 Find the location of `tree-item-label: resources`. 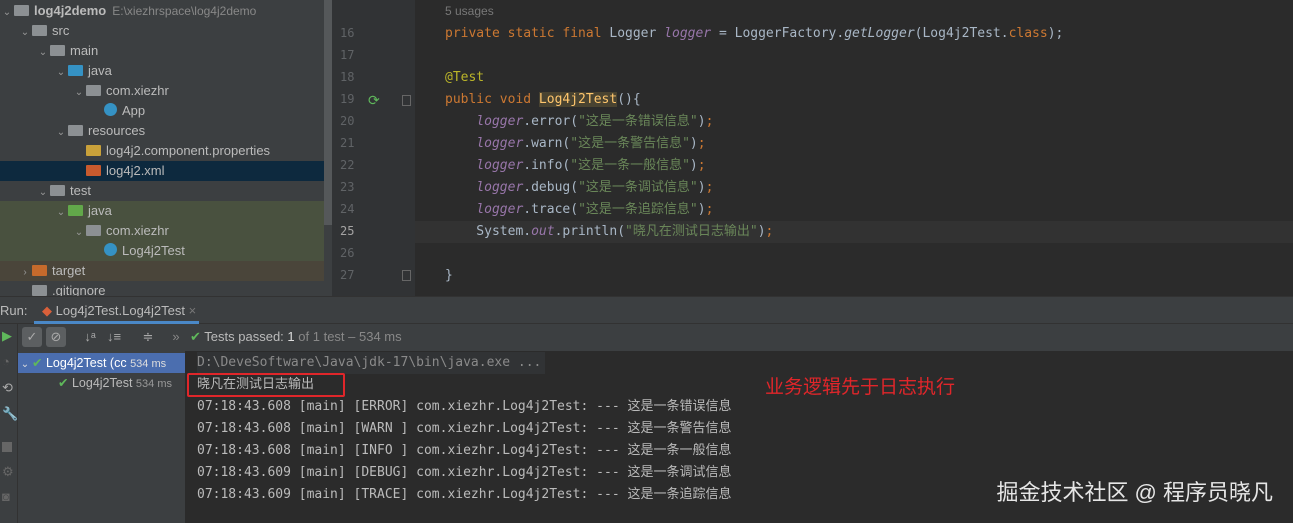

tree-item-label: resources is located at coordinates (117, 130).